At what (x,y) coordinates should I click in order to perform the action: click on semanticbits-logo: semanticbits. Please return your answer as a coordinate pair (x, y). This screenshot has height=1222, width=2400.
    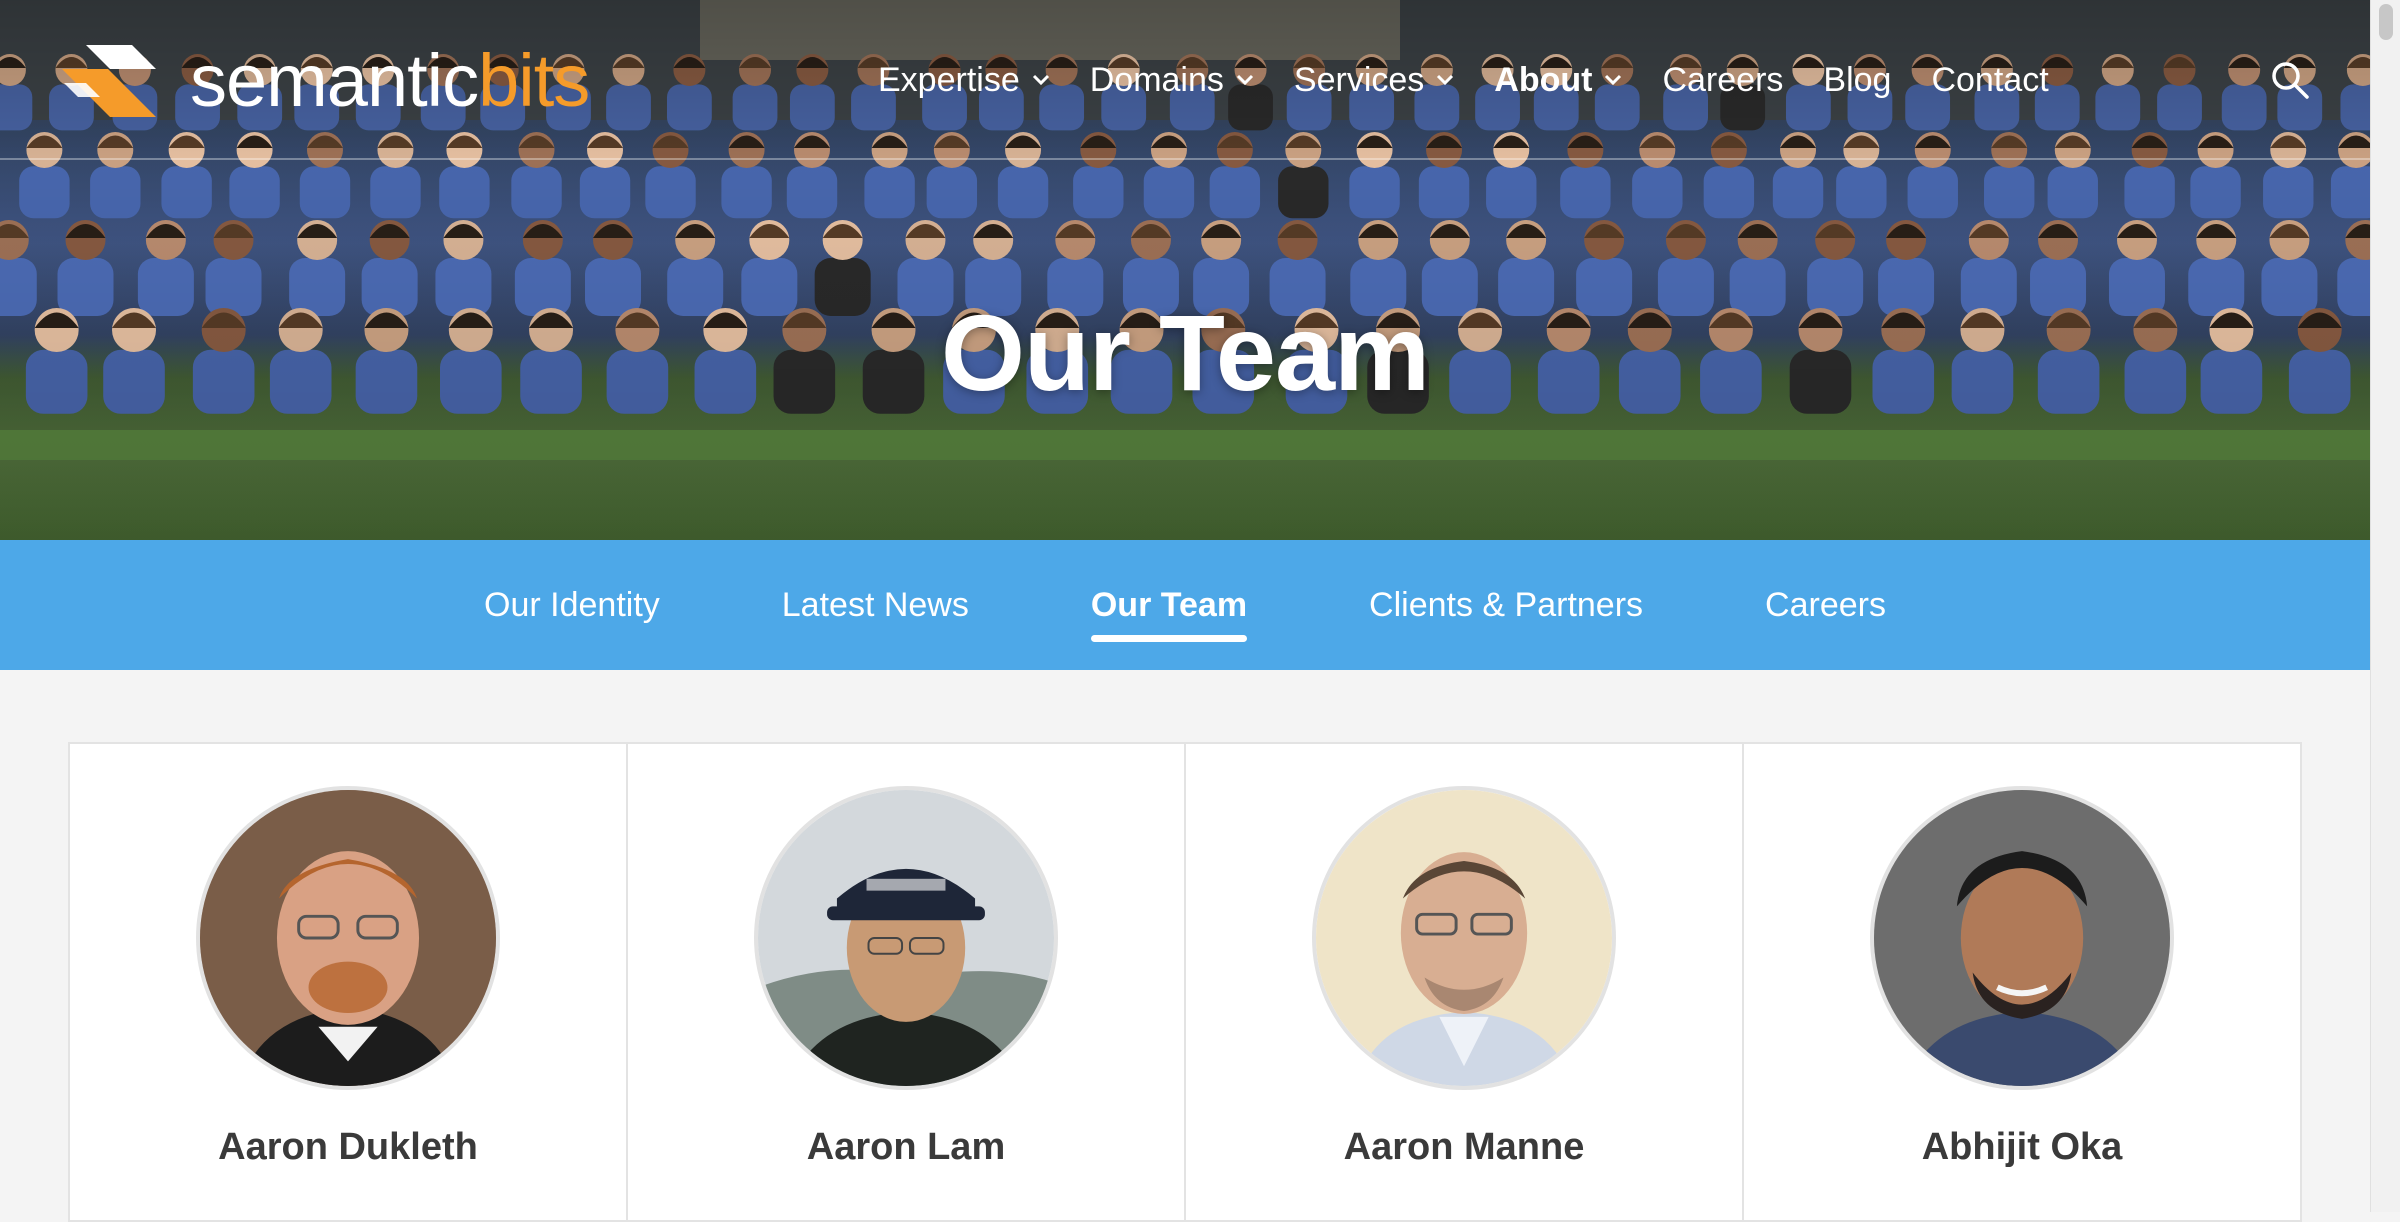
    Looking at the image, I should click on (323, 81).